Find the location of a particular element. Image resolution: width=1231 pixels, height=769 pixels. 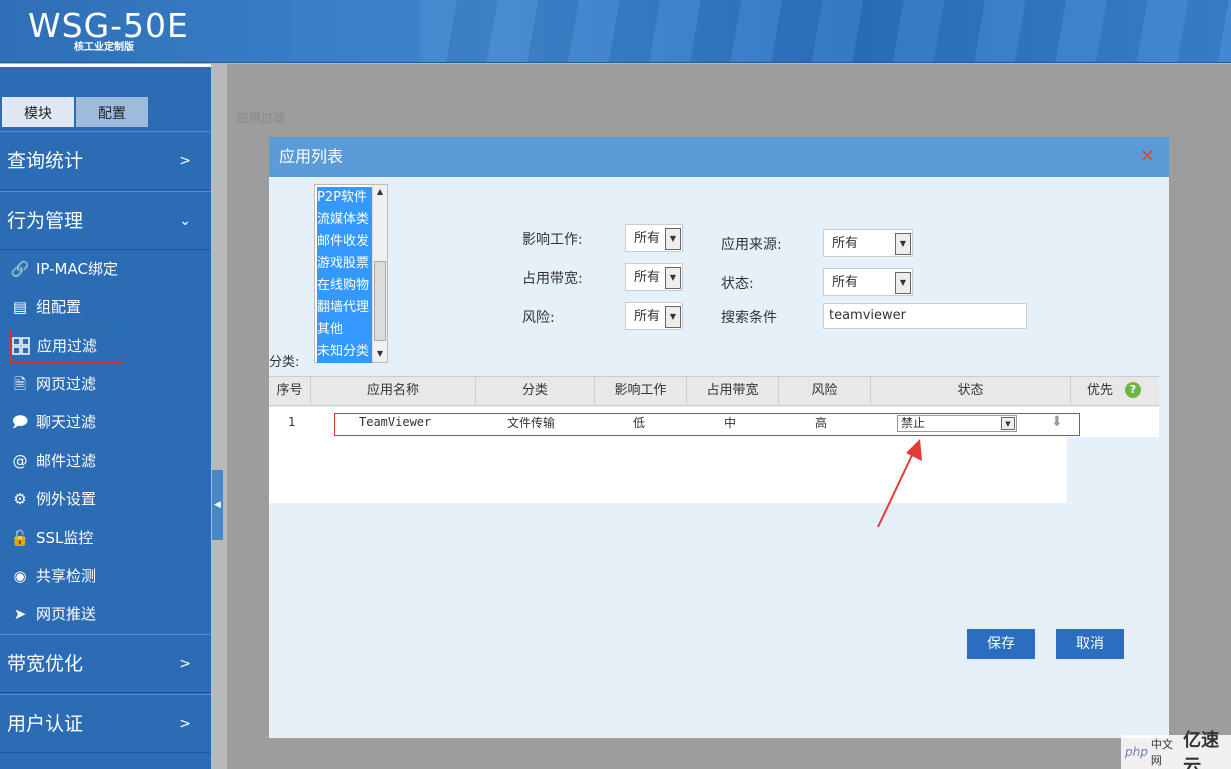

cancel-button: 取消 is located at coordinates (1090, 644).